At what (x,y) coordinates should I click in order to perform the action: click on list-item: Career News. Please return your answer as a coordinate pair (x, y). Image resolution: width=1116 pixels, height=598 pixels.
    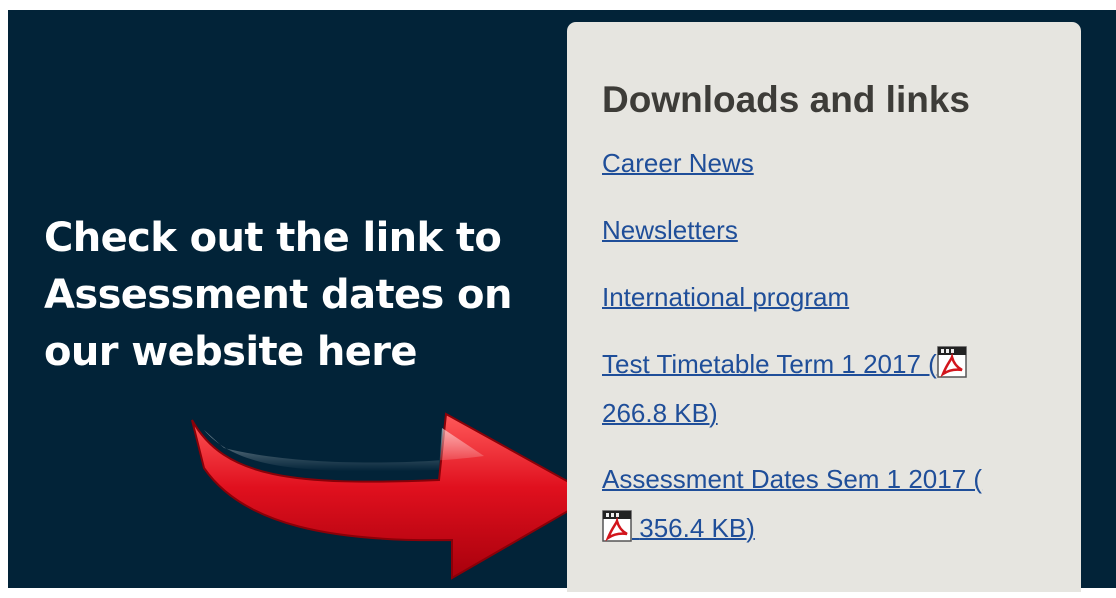
    Looking at the image, I should click on (841, 163).